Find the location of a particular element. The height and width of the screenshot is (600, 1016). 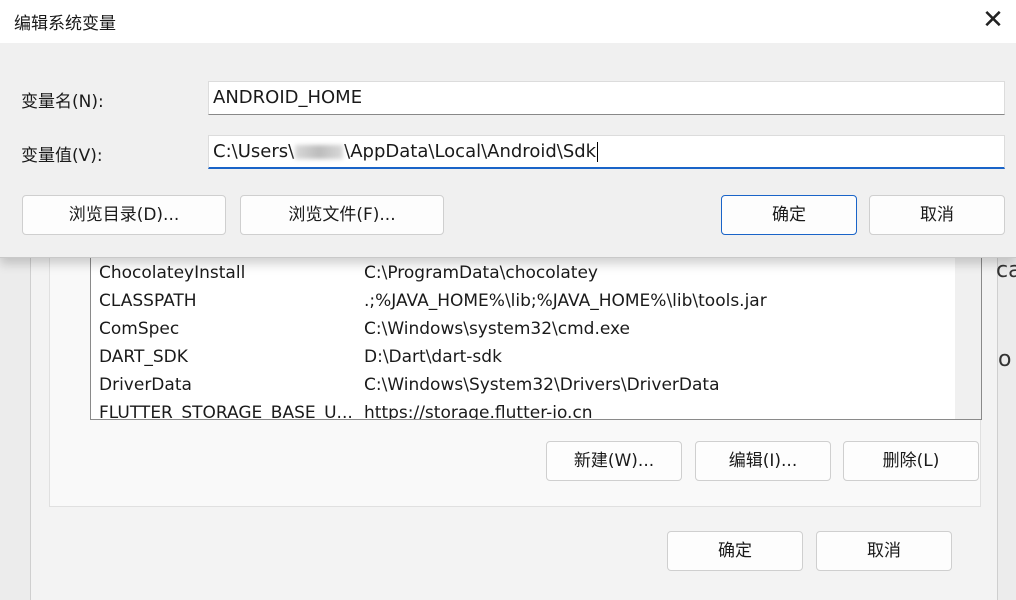

var-name: DriverData is located at coordinates (145, 385).